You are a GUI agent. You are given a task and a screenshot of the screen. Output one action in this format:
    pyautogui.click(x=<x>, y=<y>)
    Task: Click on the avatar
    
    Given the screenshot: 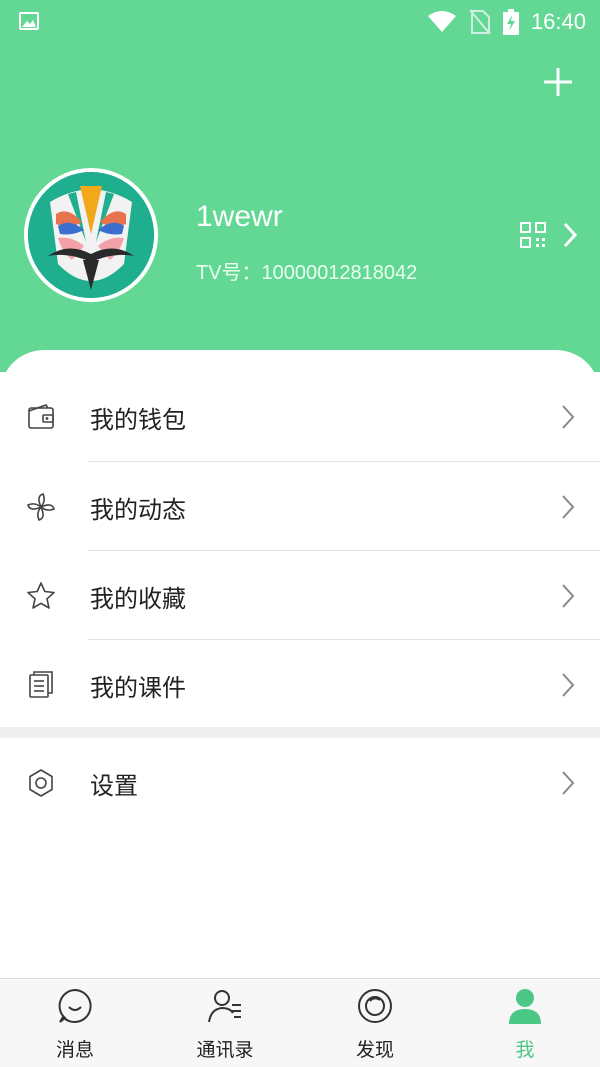 What is the action you would take?
    pyautogui.click(x=91, y=235)
    